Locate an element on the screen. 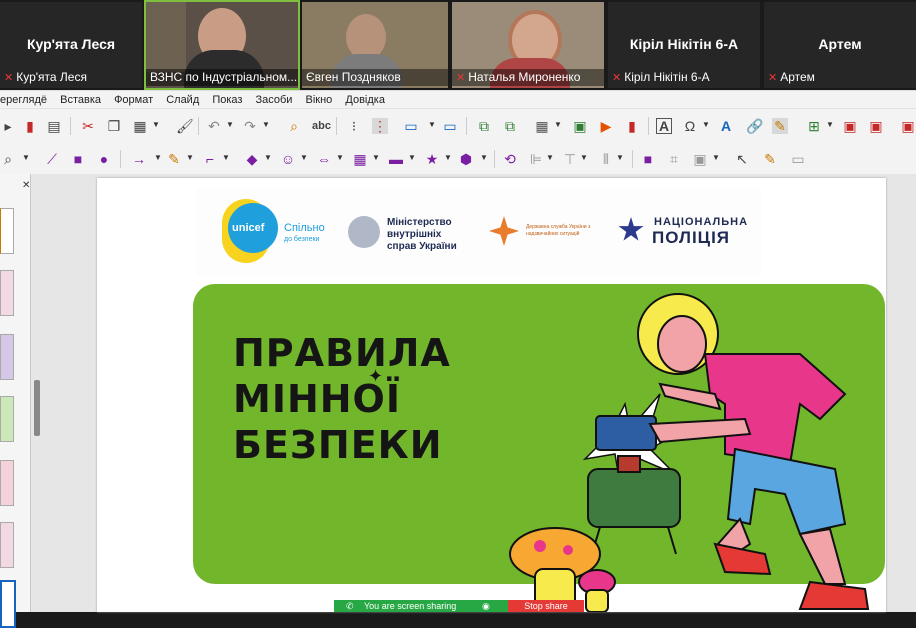 This screenshot has height=628, width=916. align-icon: ⊫ is located at coordinates (536, 159).